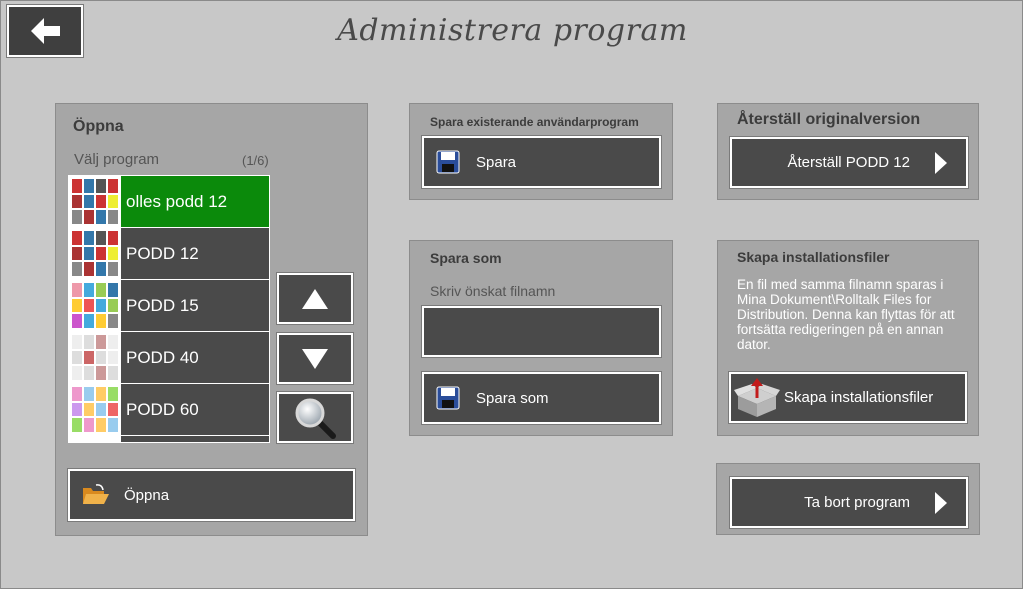 The height and width of the screenshot is (589, 1023). I want to click on preview-button, so click(315, 417).